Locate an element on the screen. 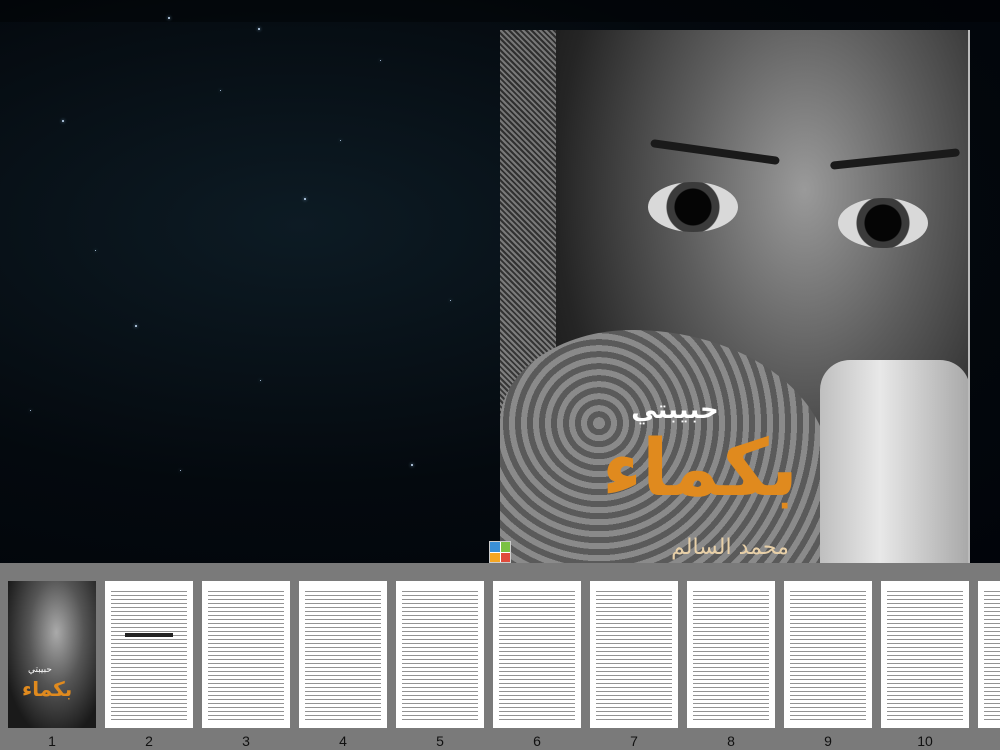  thumbnail-cover-image is located at coordinates (52, 654).